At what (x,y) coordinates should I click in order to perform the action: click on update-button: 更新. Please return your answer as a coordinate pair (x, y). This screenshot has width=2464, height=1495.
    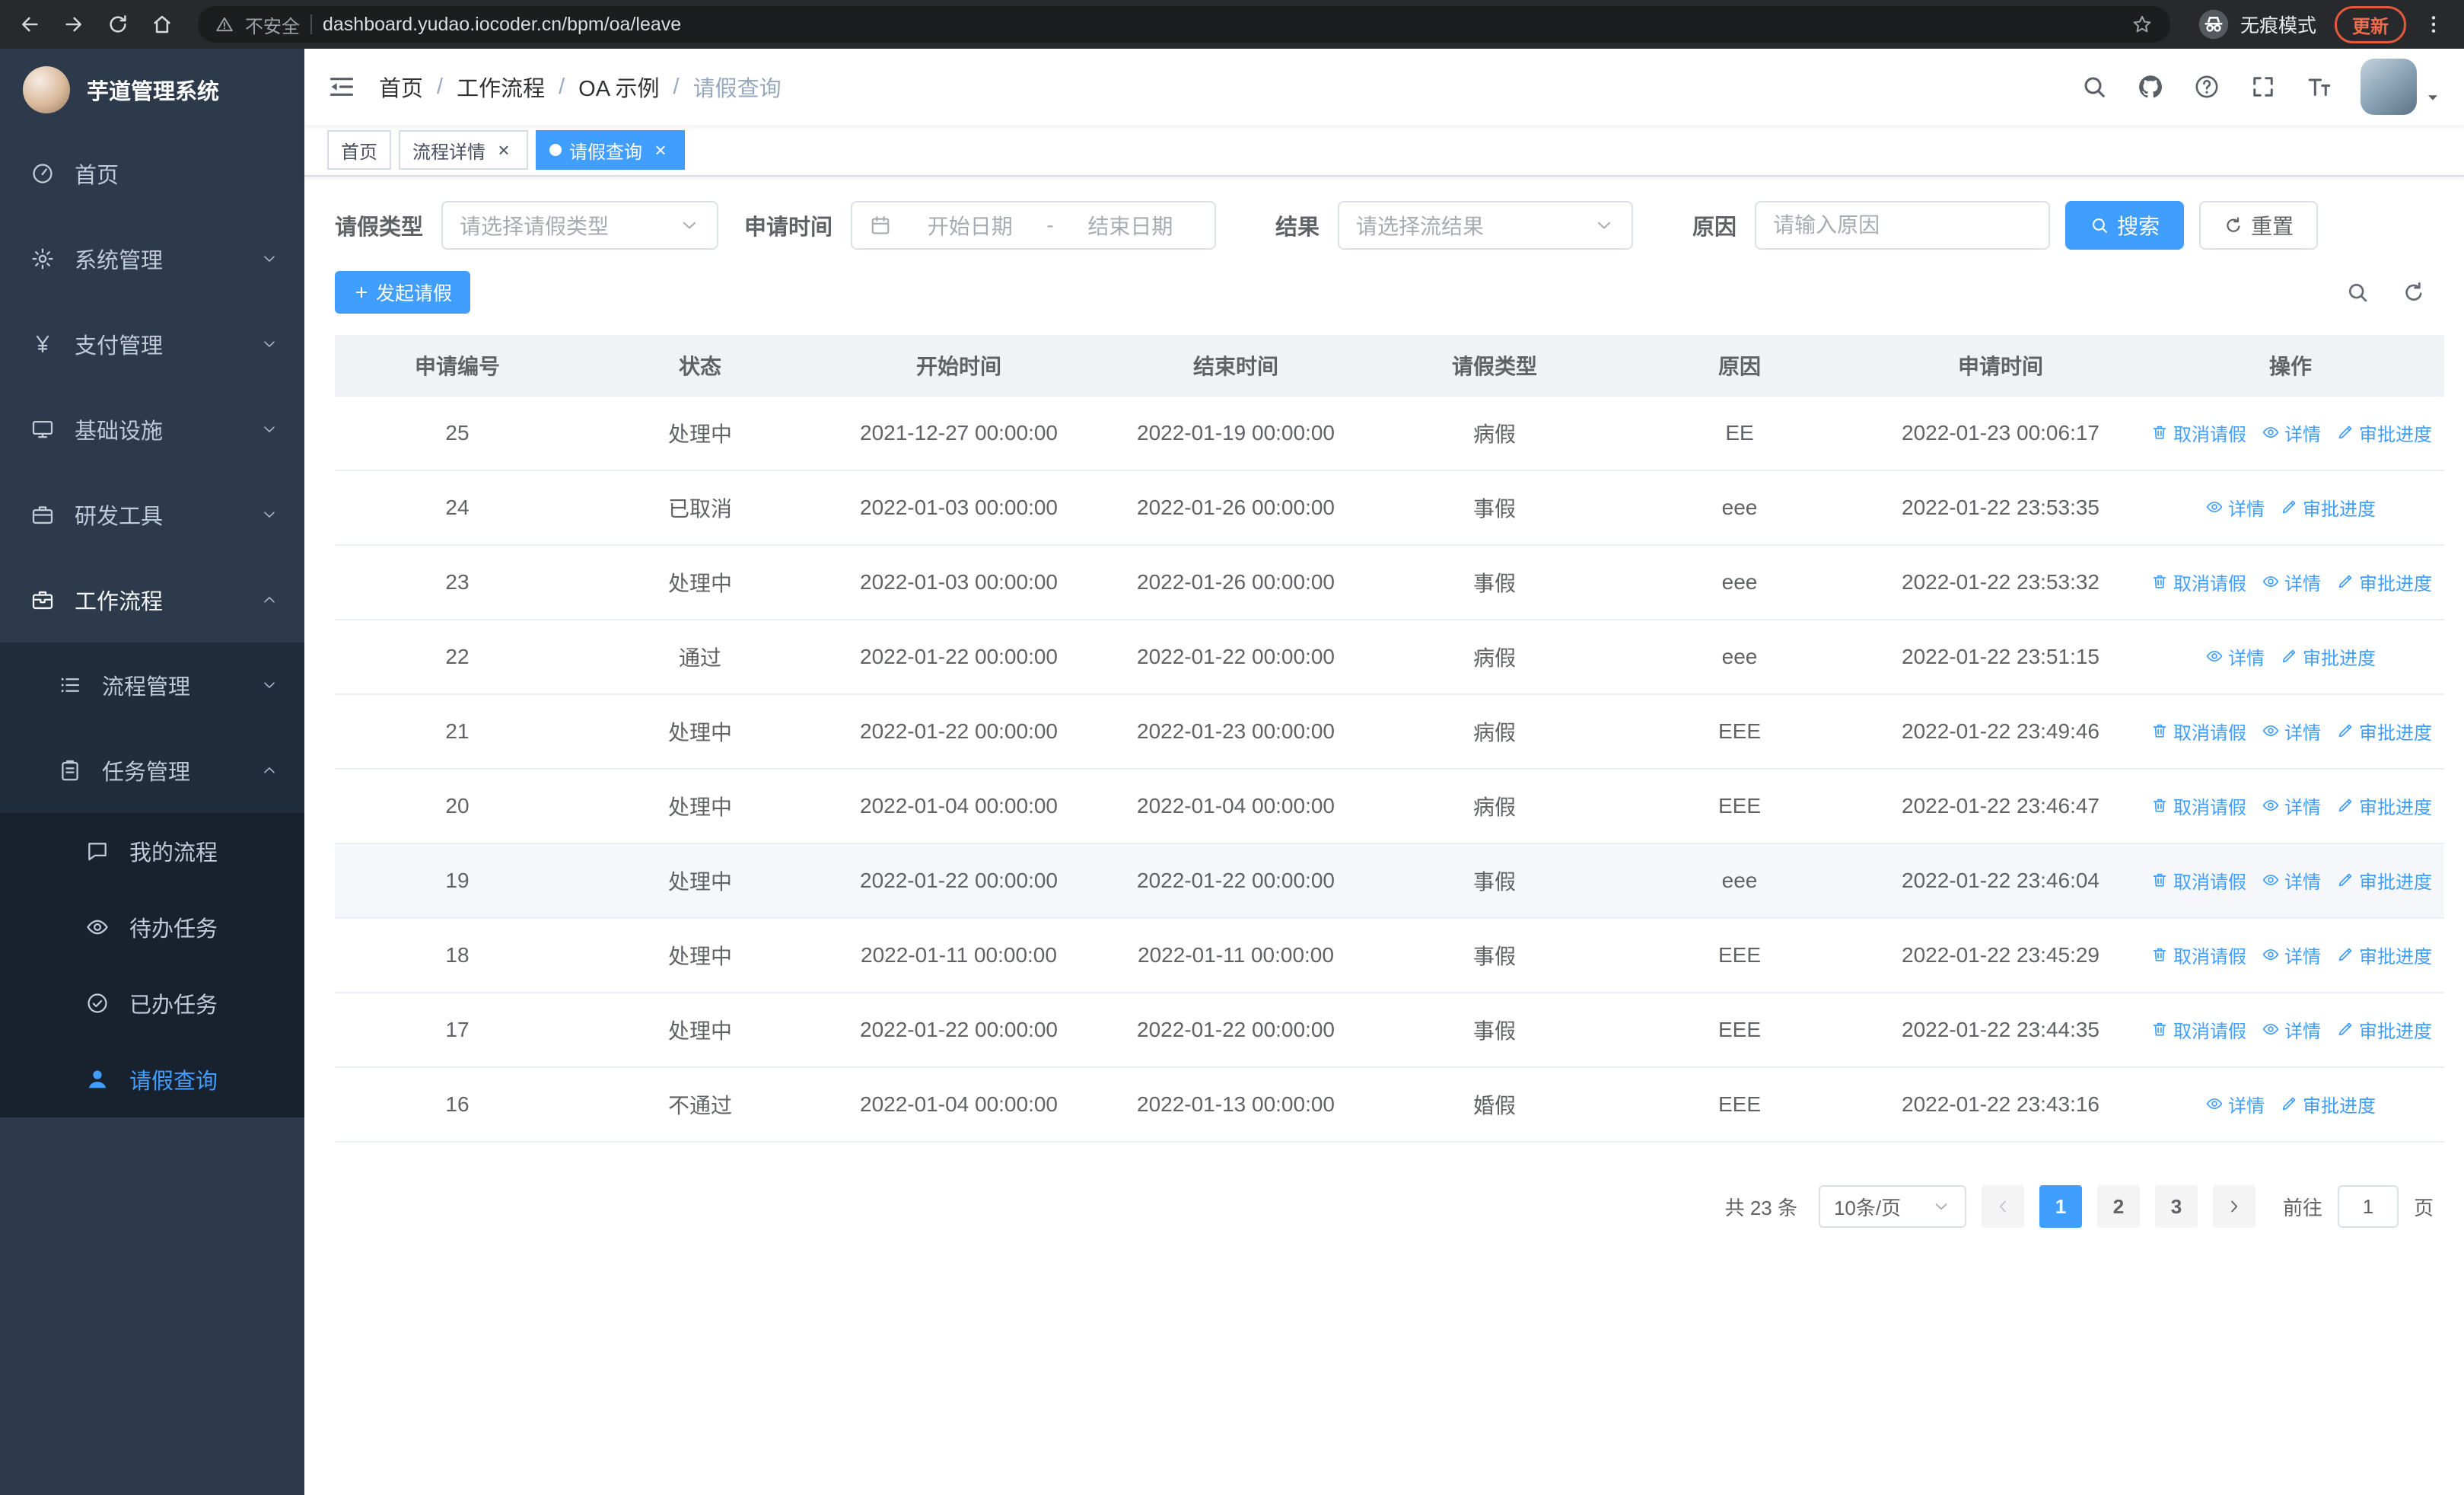
    Looking at the image, I should click on (2370, 24).